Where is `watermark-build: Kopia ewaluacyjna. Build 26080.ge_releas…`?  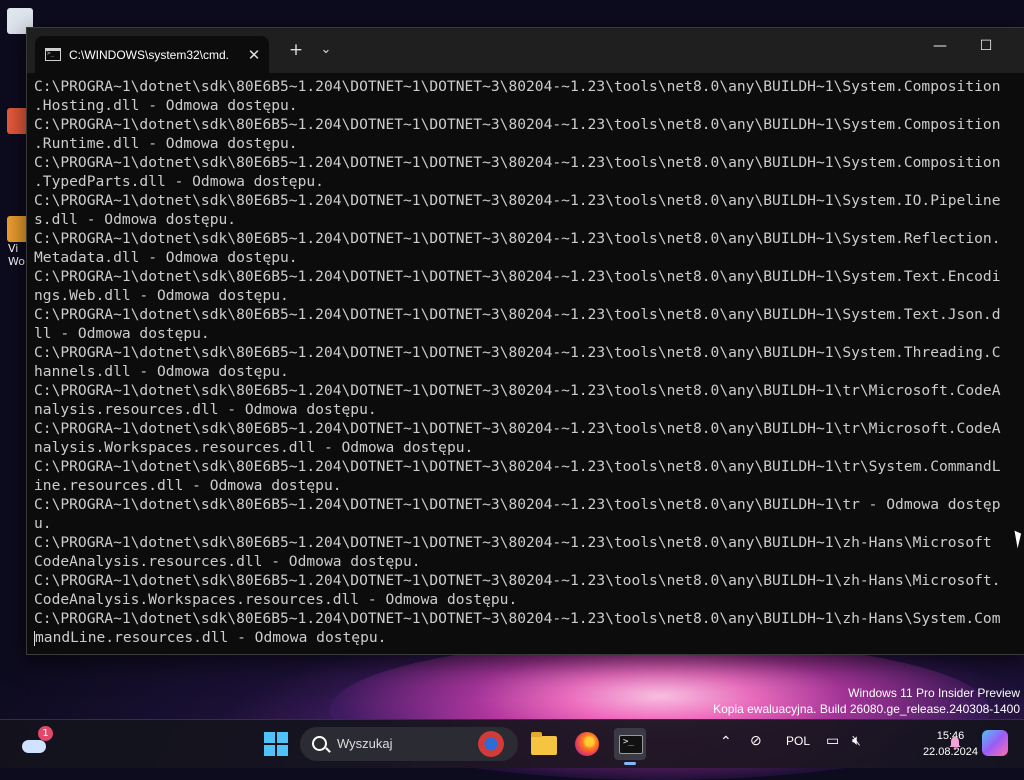
watermark-build: Kopia ewaluacyjna. Build 26080.ge_releas… is located at coordinates (866, 709).